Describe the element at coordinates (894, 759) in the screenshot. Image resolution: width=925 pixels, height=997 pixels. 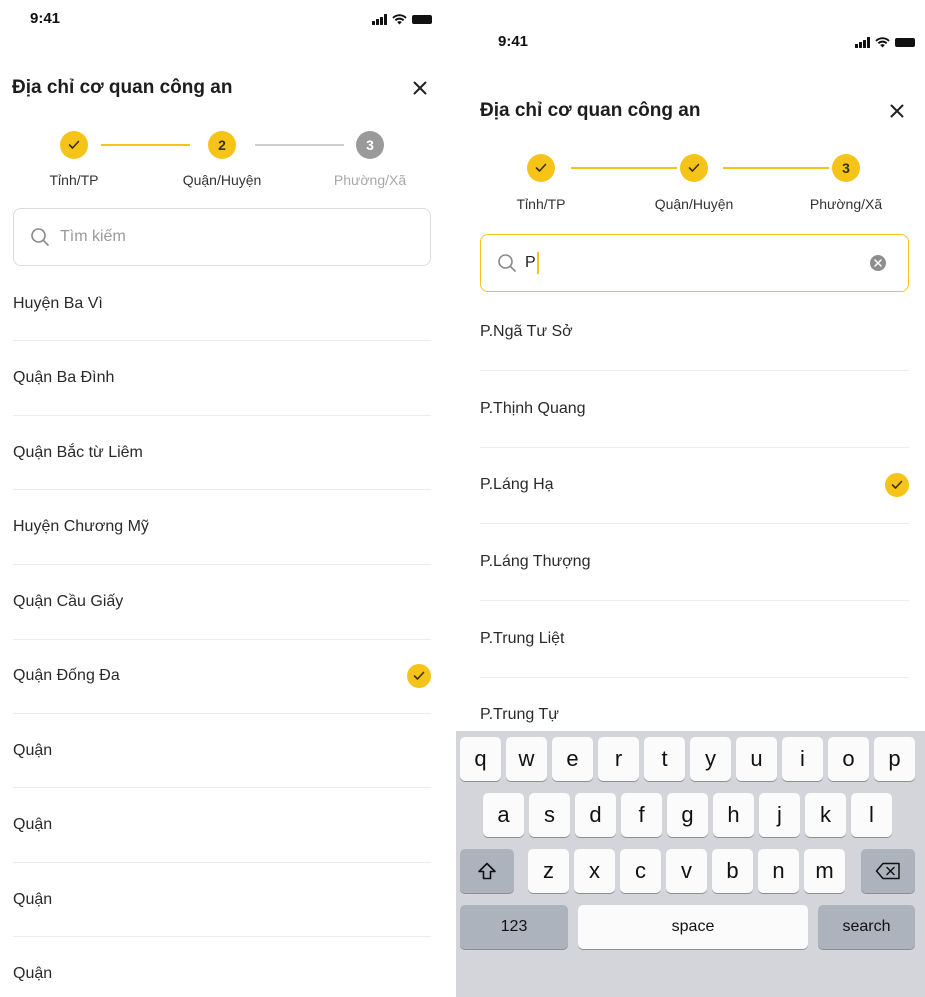
I see `key-p: p` at that location.